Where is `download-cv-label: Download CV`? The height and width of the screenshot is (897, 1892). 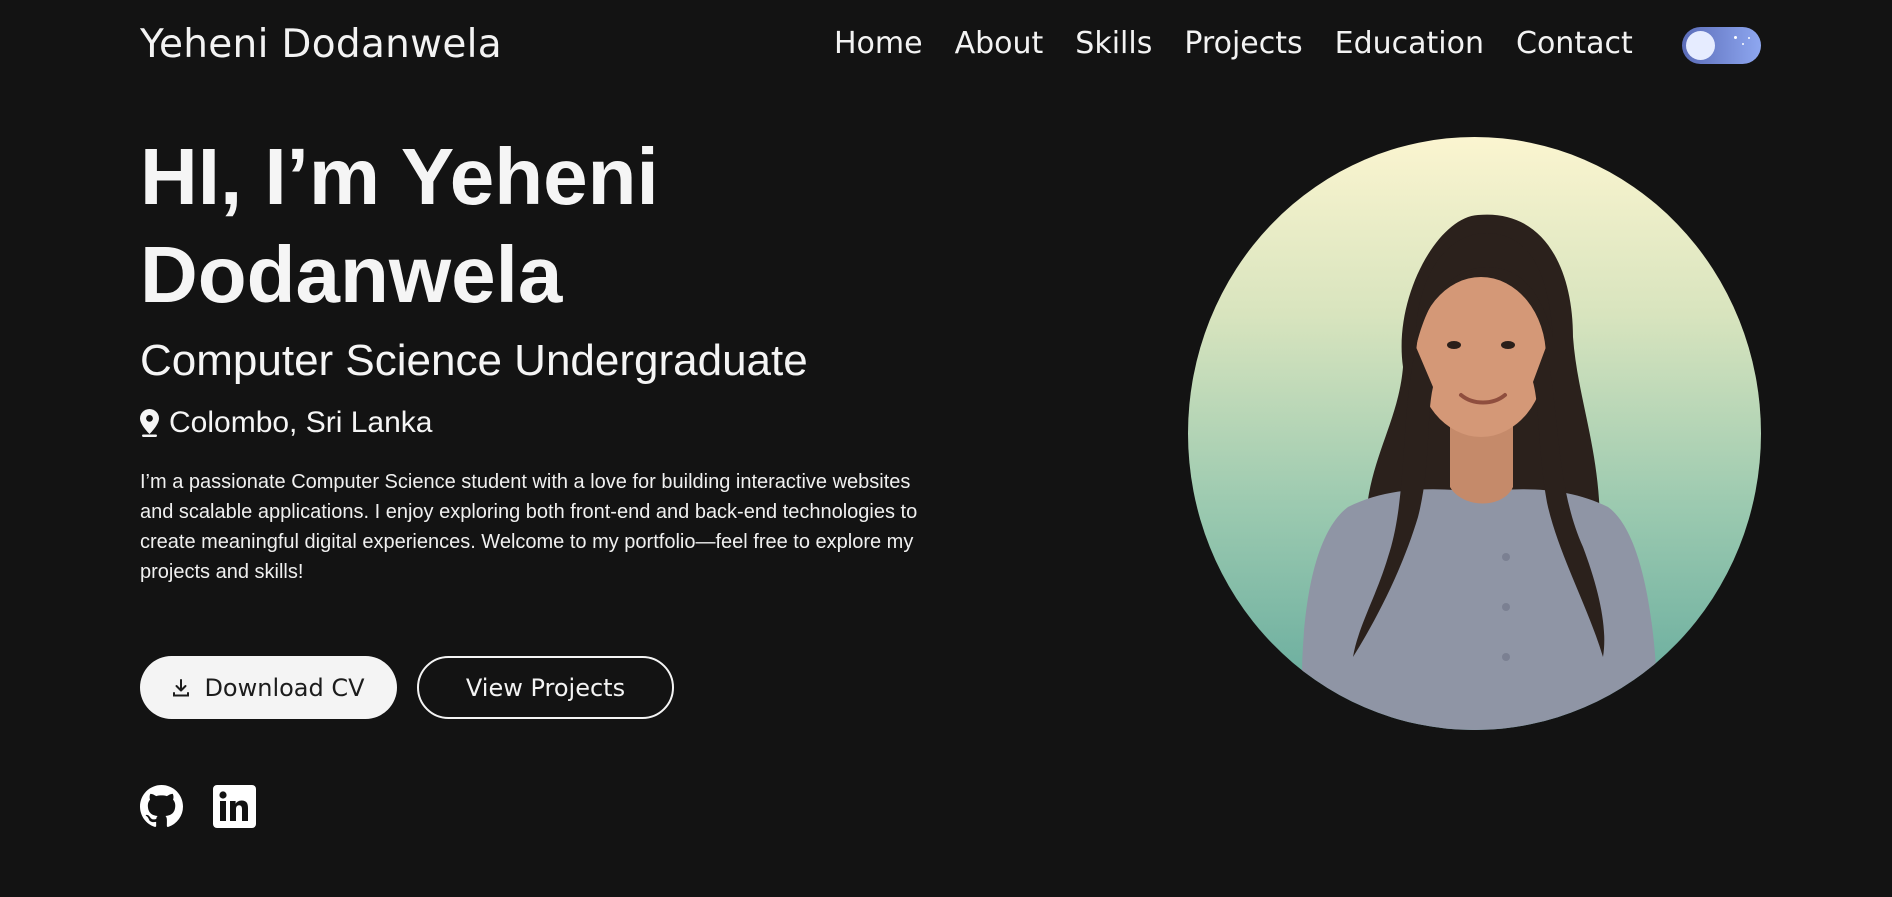
download-cv-label: Download CV is located at coordinates (284, 687).